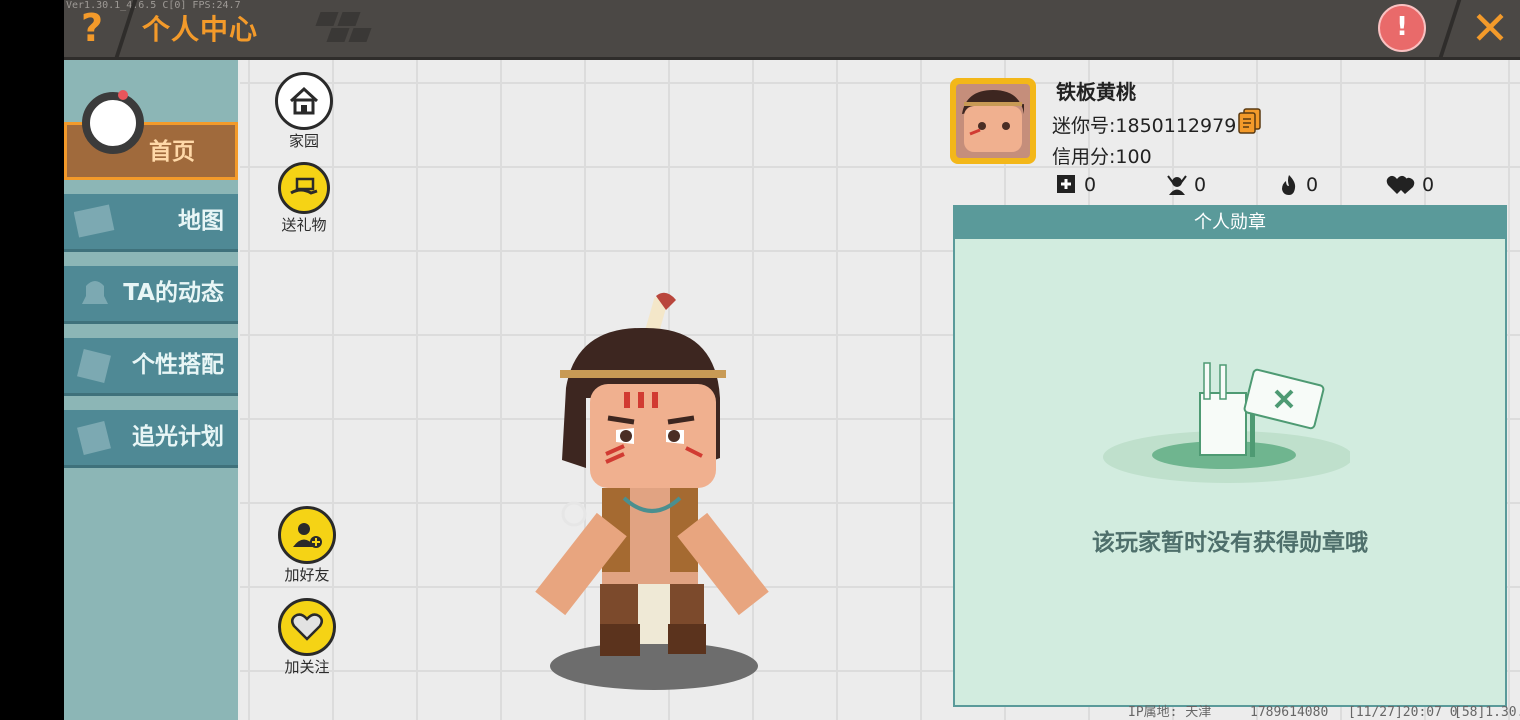 The image size is (1520, 720). I want to click on map-icon, so click(94, 221).